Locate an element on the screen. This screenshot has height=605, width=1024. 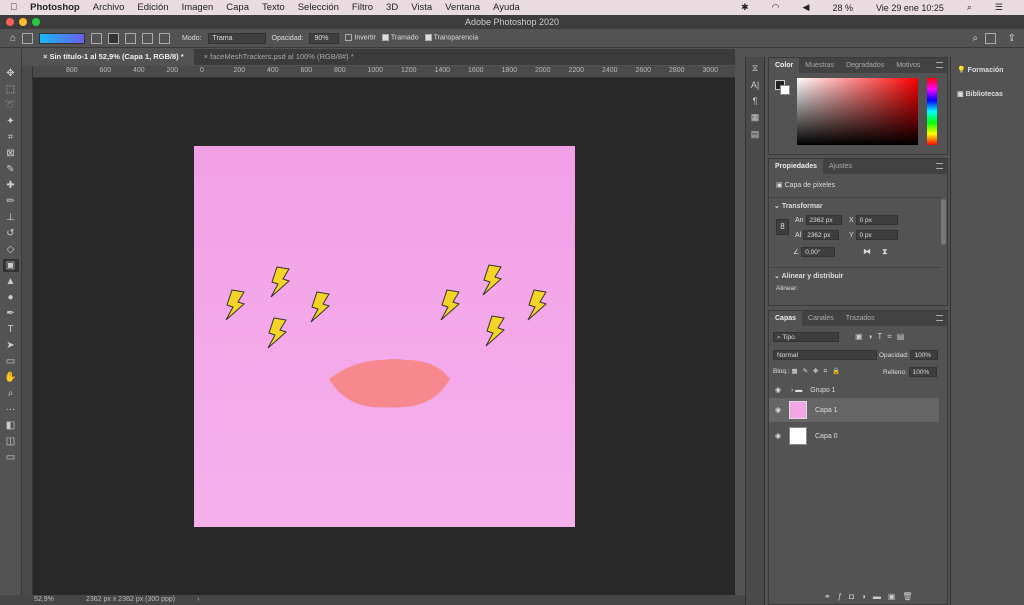
tab-degradados: Degradados is located at coordinates (865, 65).